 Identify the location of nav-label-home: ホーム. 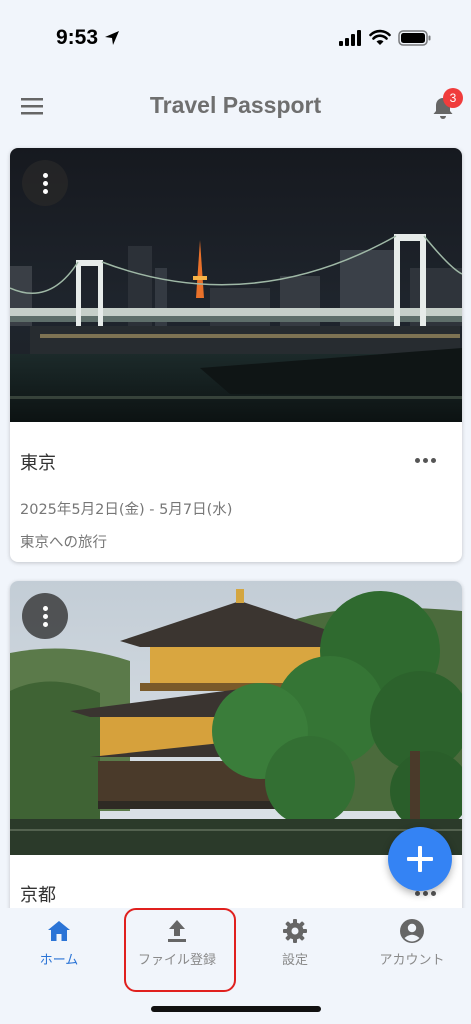
(59, 959).